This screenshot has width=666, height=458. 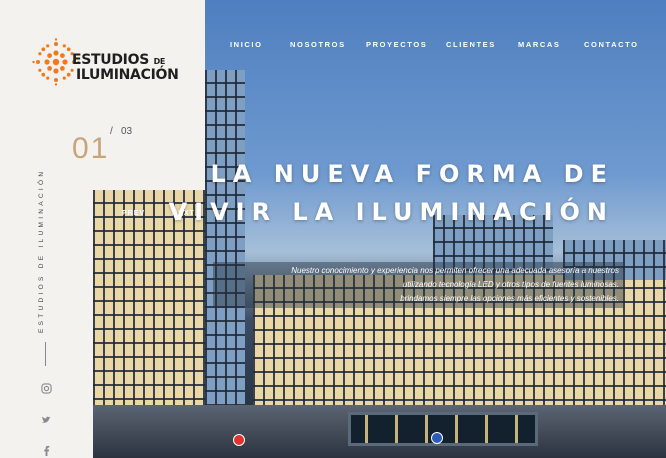 I want to click on nav-item-inicio: INICIO, so click(x=246, y=44).